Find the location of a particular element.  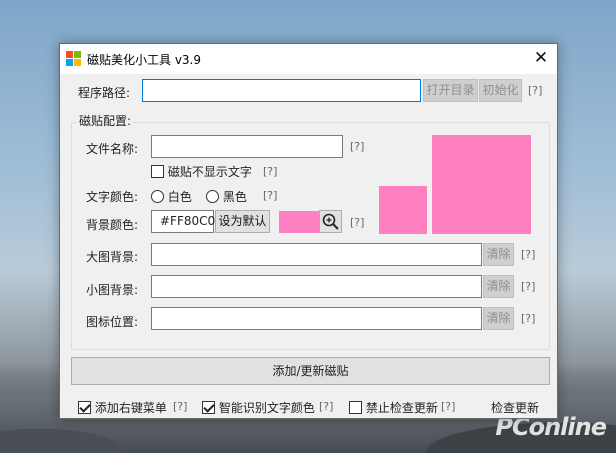

smart-color-help: [?] is located at coordinates (326, 406).